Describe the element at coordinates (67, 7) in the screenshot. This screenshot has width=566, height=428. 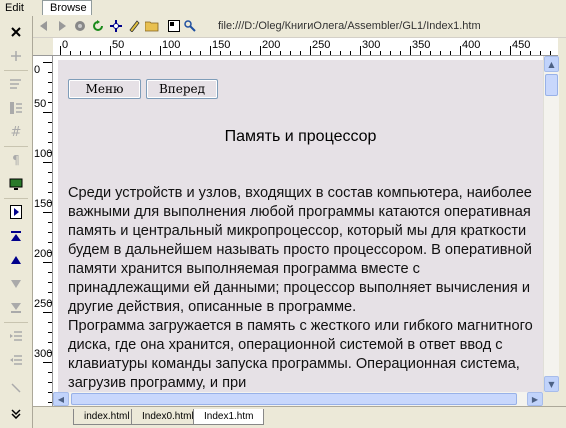
I see `tab-browse: Browse` at that location.